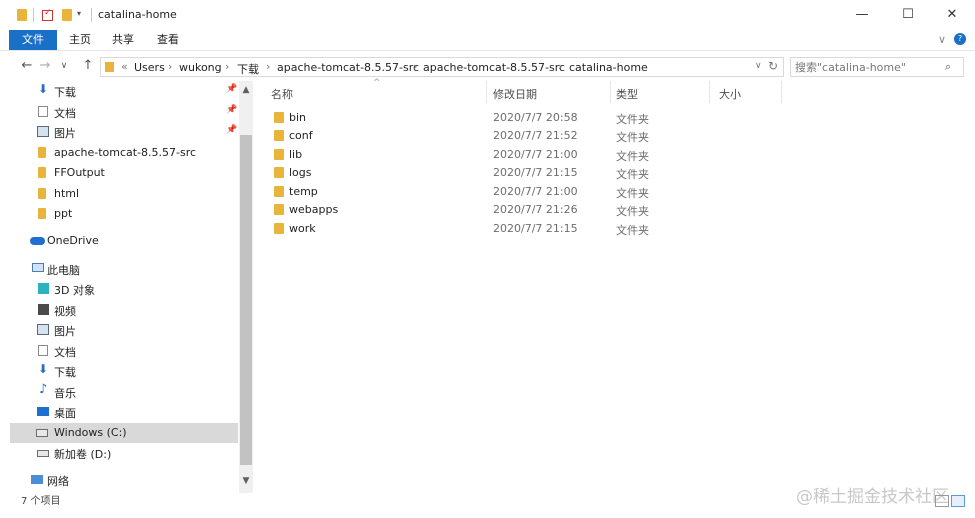  What do you see at coordinates (64, 66) in the screenshot?
I see `recent-locations-icon: ∨` at bounding box center [64, 66].